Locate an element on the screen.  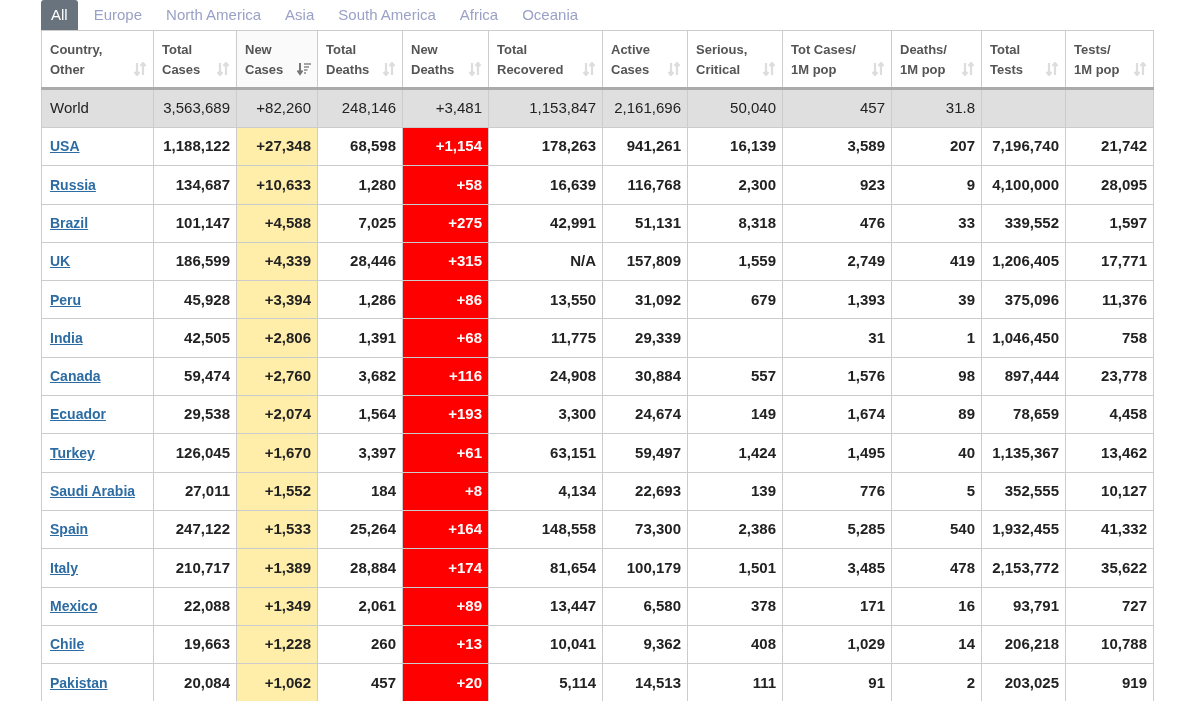
table-cell: +1,349 is located at coordinates (277, 606).